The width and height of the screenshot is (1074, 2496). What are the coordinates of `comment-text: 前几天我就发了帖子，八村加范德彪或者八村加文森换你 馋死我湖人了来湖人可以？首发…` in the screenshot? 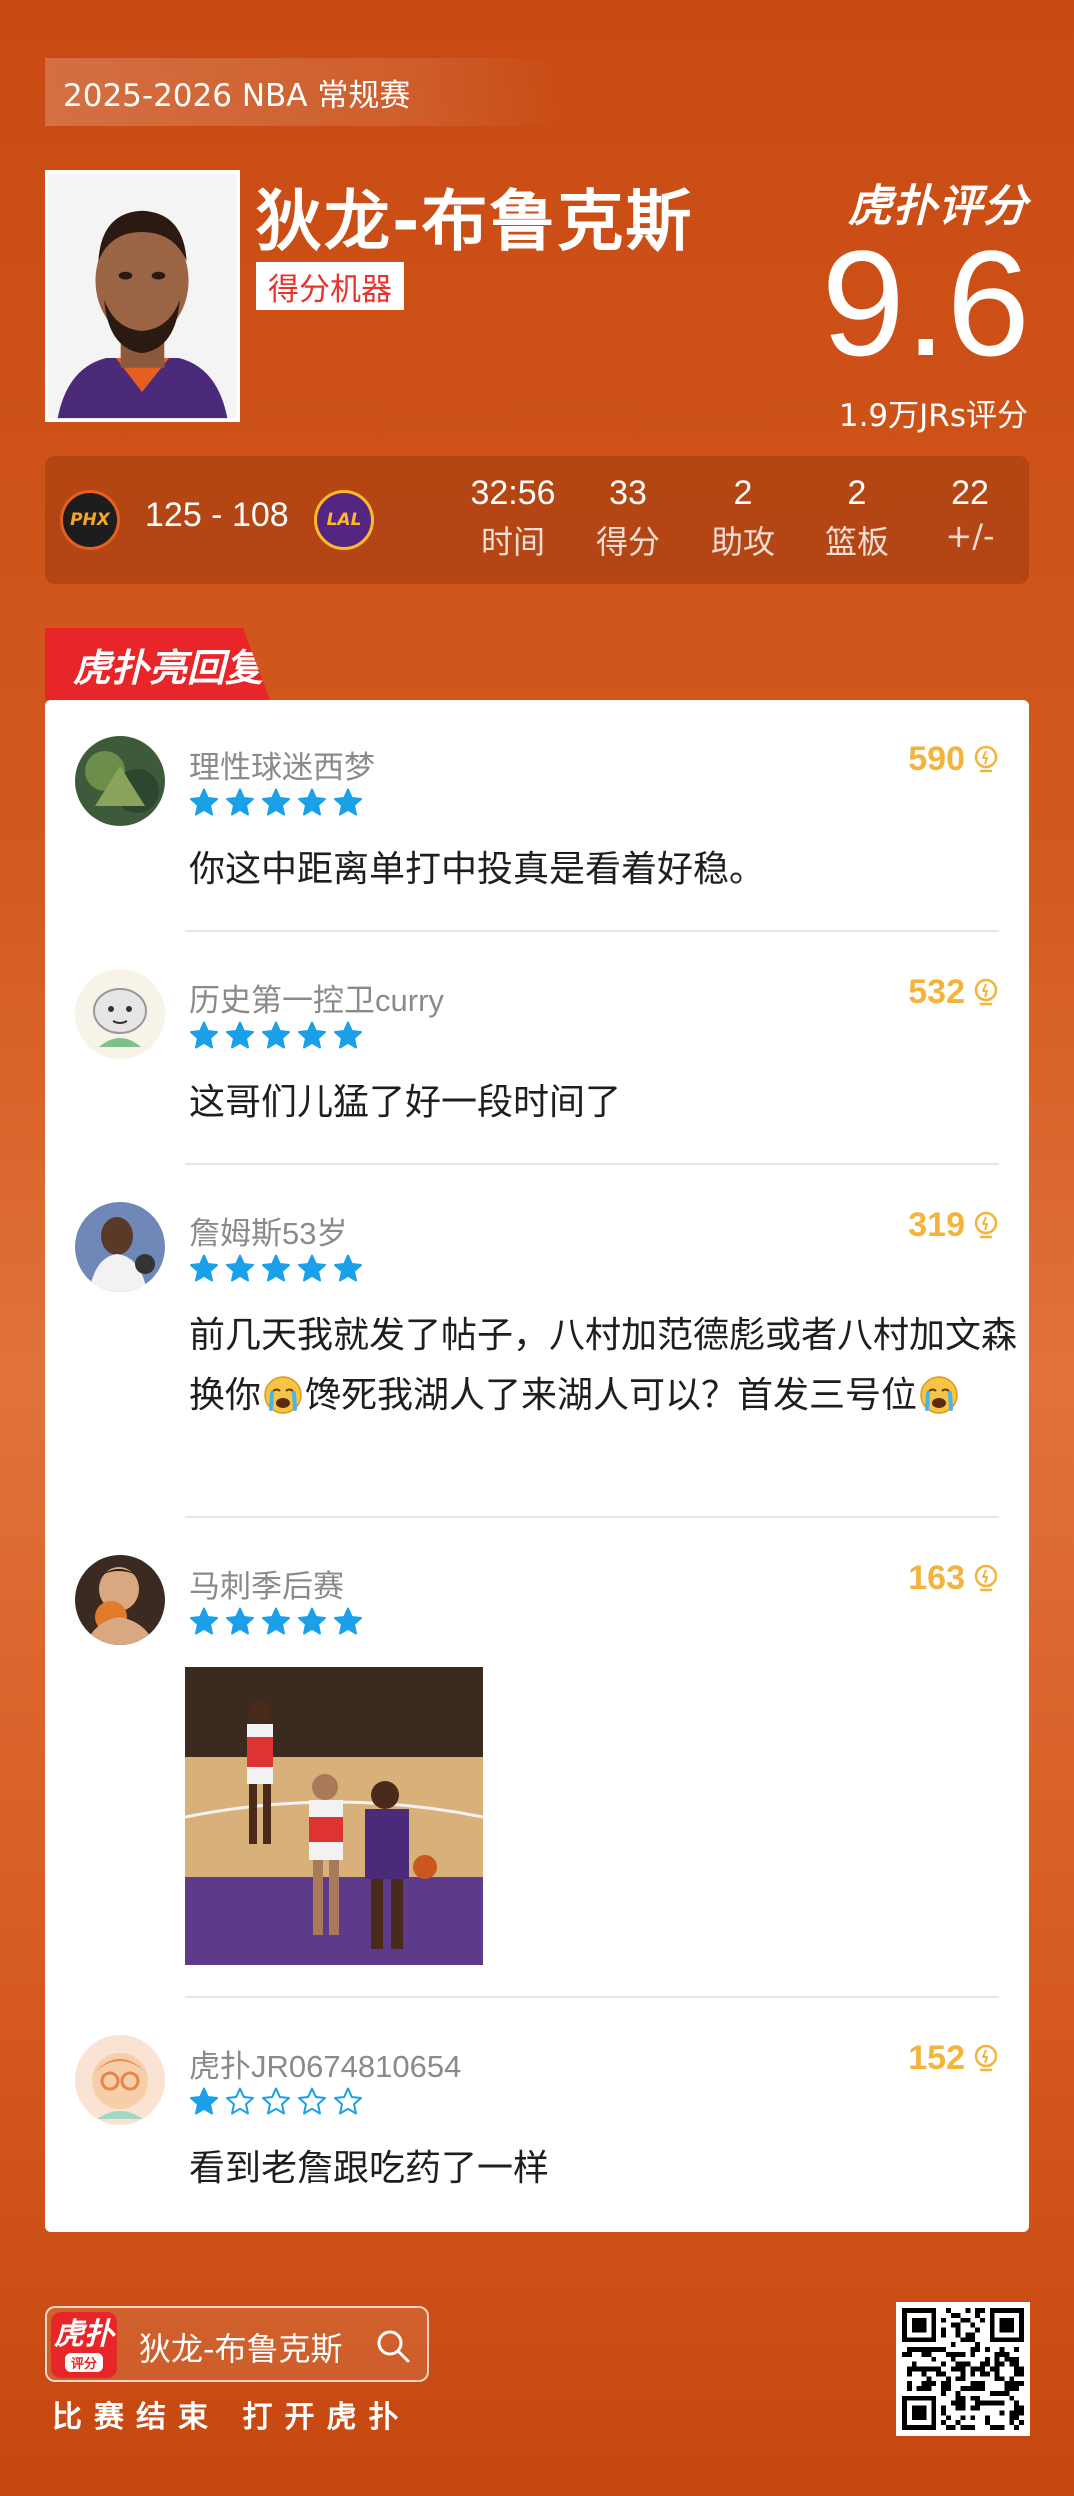 It's located at (604, 1366).